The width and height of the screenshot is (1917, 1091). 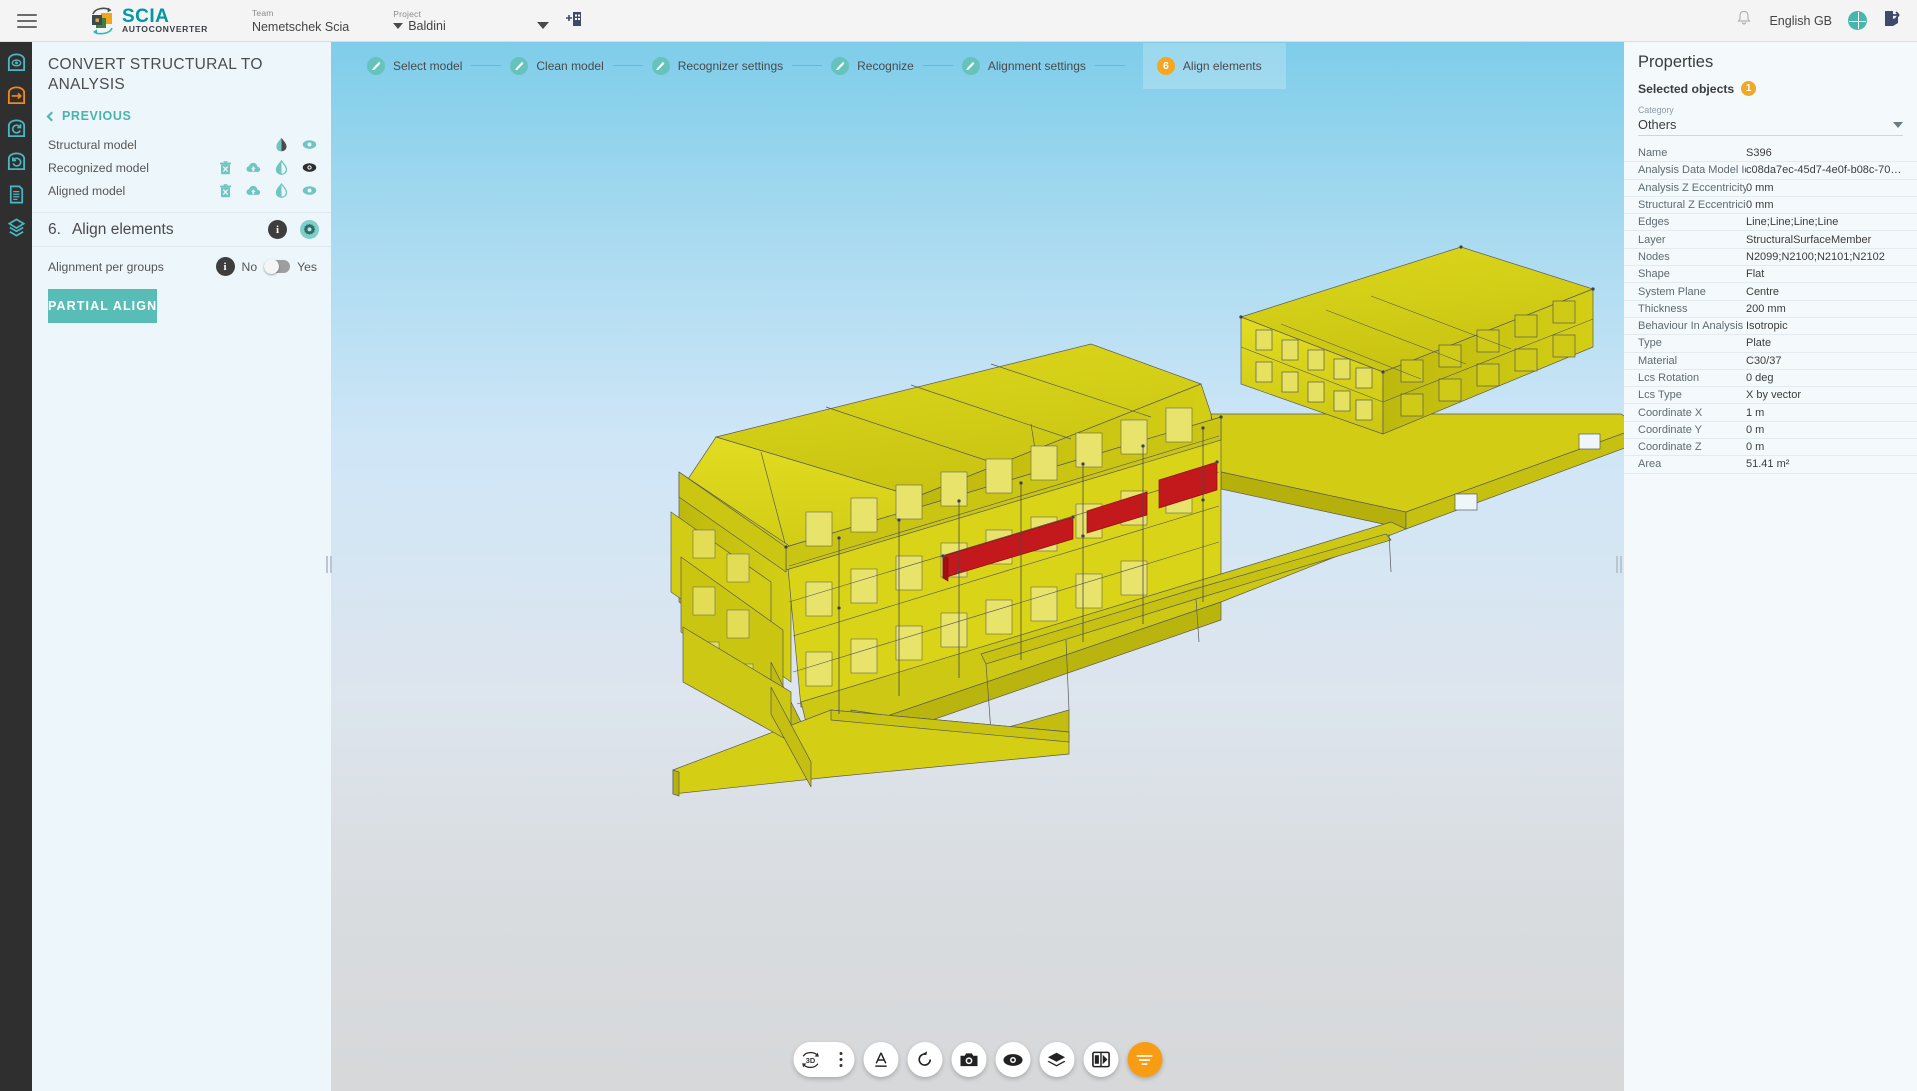 I want to click on hamburger-icon, so click(x=27, y=20).